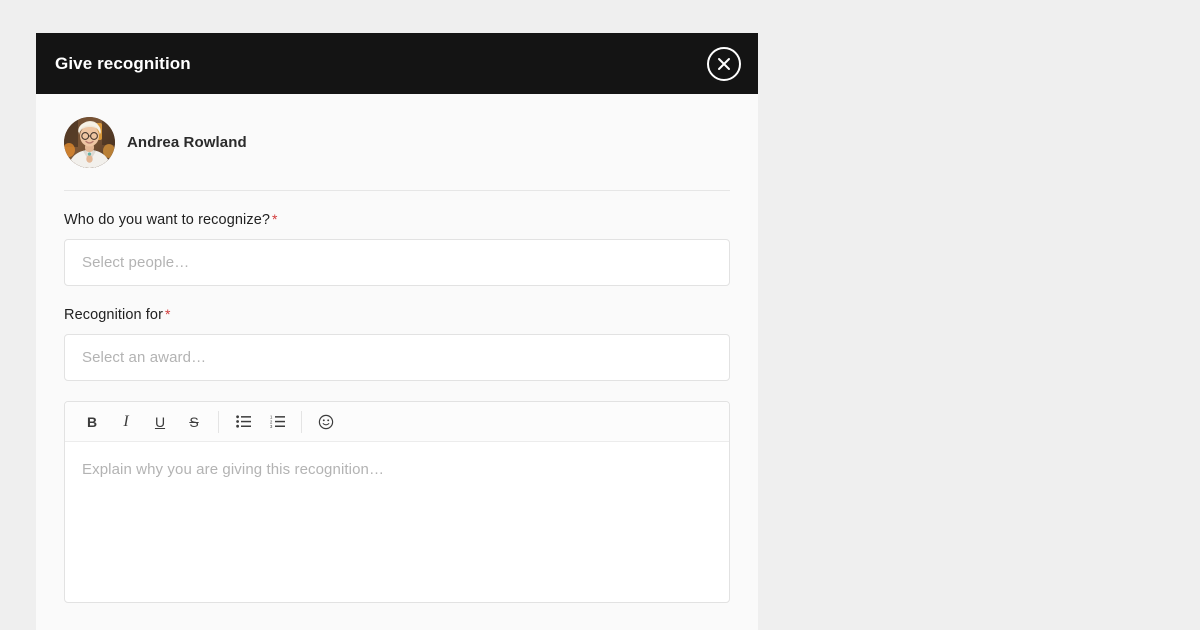 This screenshot has width=1200, height=630. I want to click on numbered-list-glyph: 1 2 3, so click(277, 421).